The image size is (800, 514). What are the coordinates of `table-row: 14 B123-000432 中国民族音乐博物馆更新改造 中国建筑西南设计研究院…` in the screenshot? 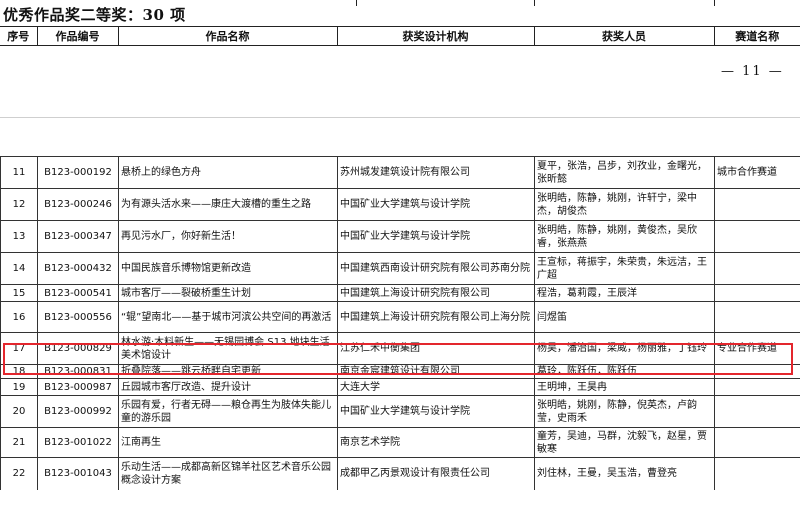 It's located at (400, 268).